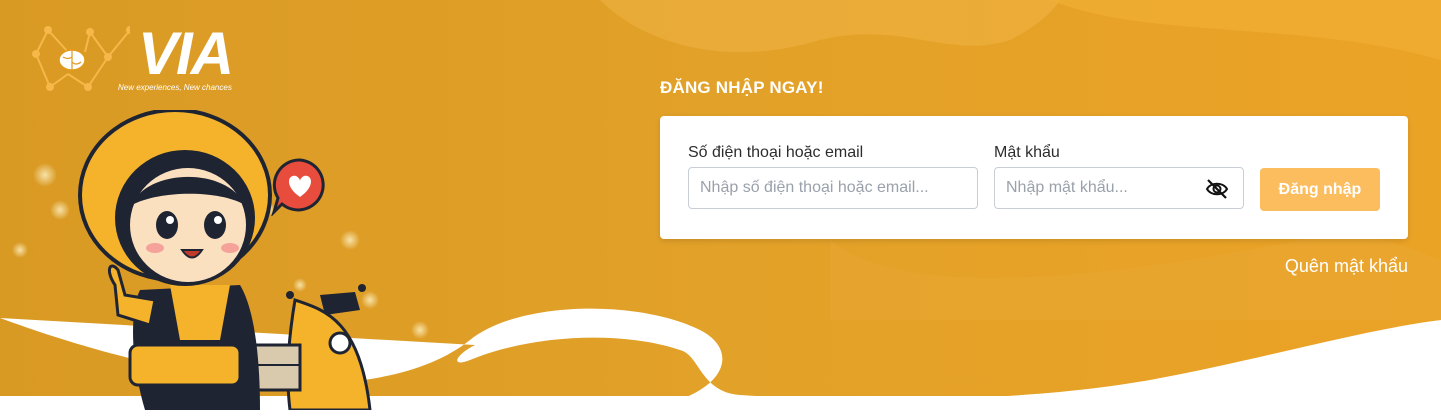  I want to click on brain-network-icon, so click(81, 58).